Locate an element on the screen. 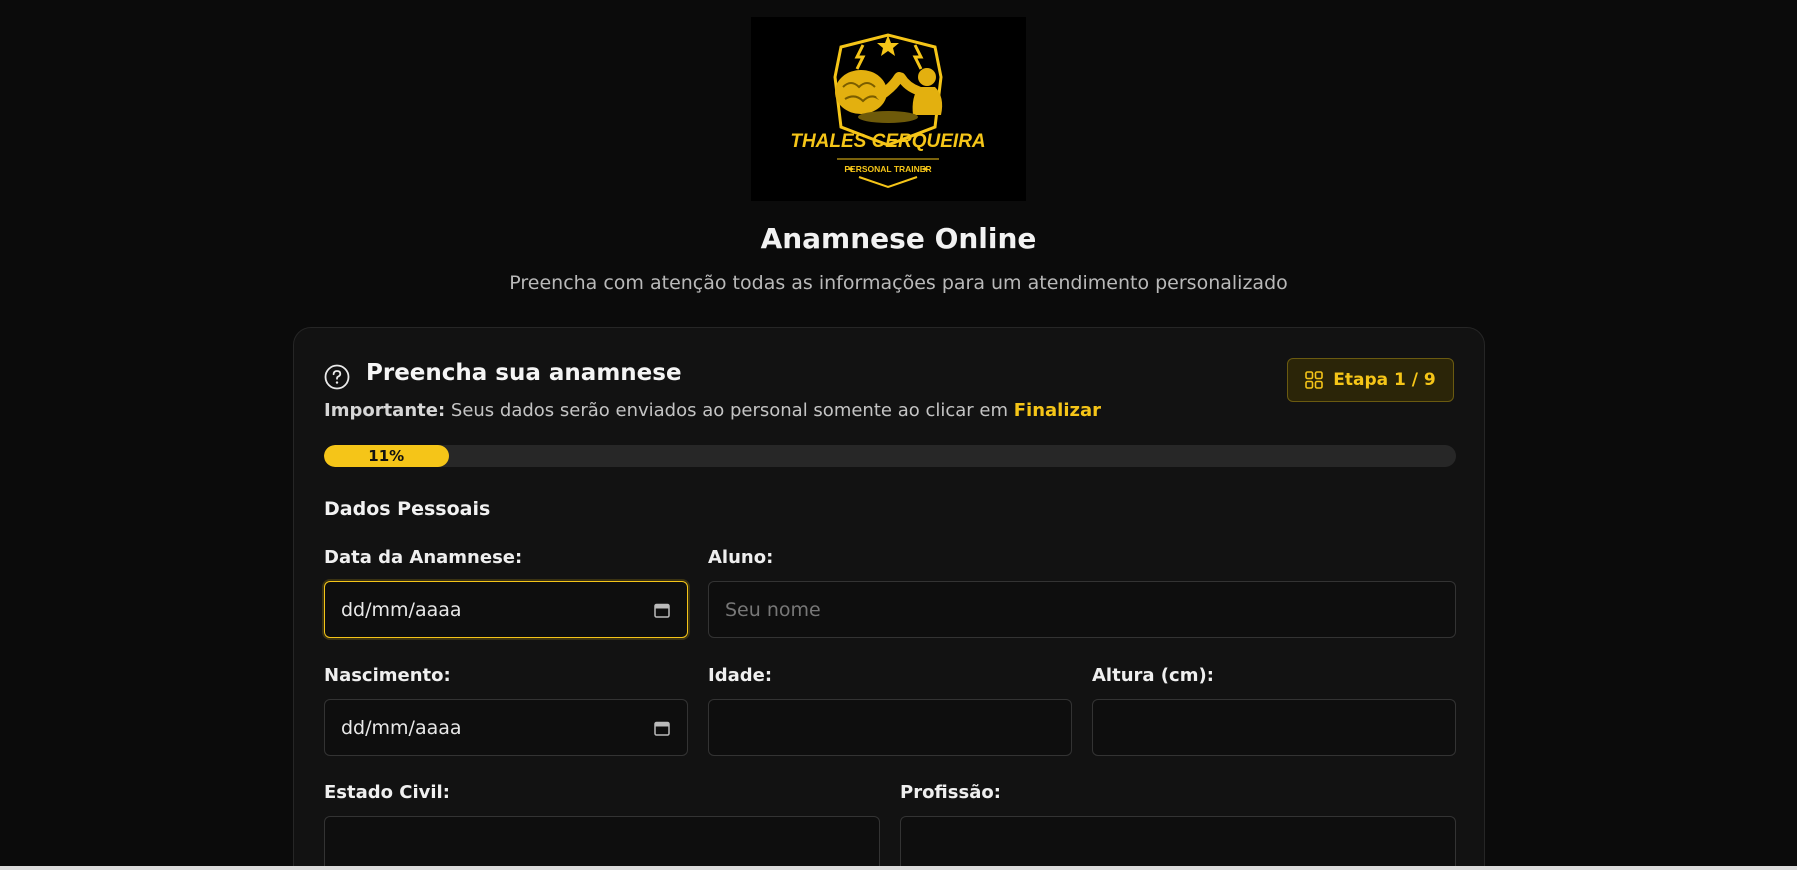  idade-label: Idade: is located at coordinates (740, 675).